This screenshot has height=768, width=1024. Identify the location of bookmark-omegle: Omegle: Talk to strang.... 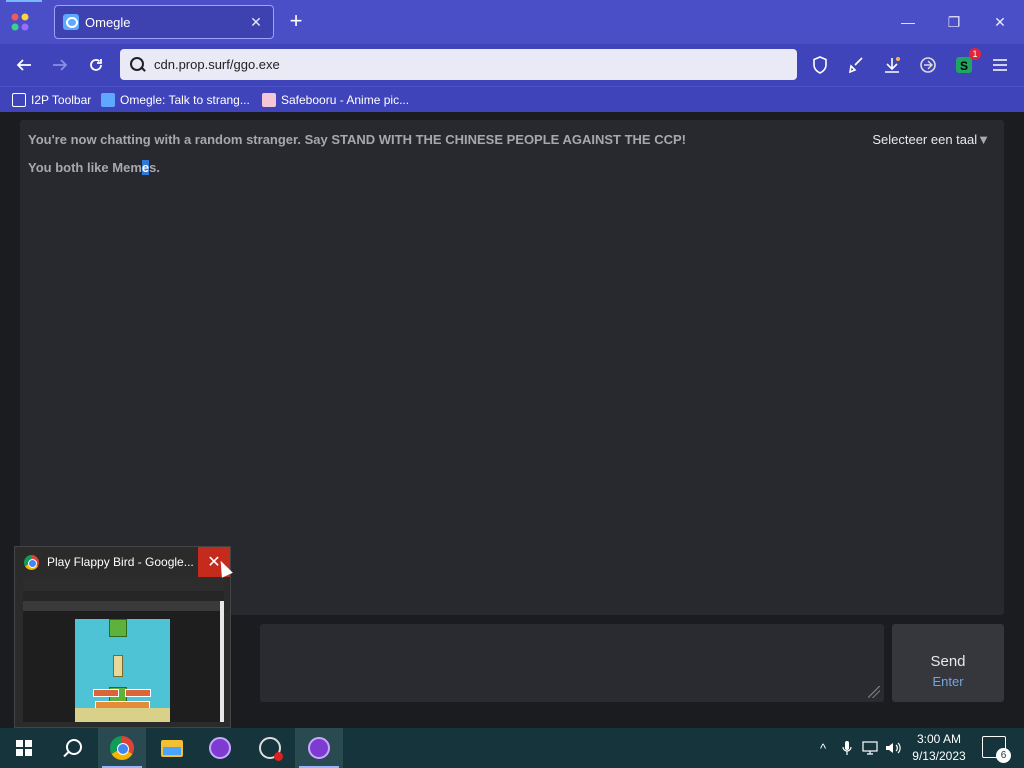
(175, 100).